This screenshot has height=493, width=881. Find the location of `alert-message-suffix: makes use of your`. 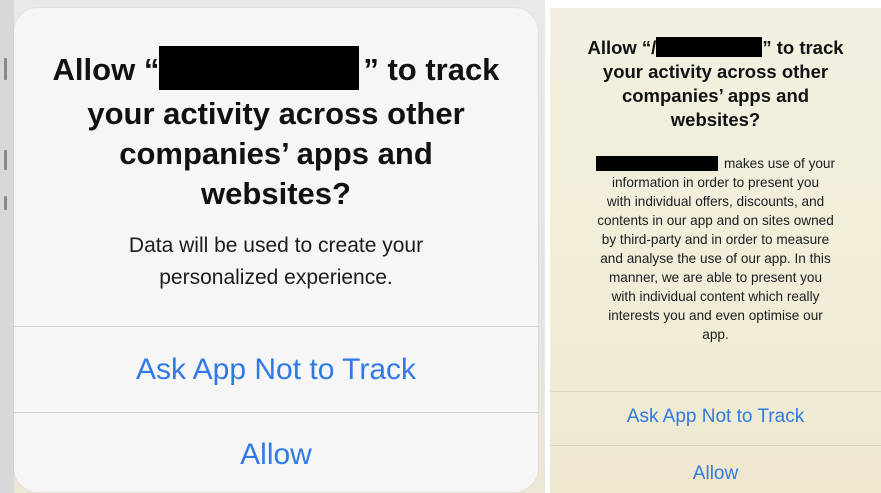

alert-message-suffix: makes use of your is located at coordinates (779, 163).